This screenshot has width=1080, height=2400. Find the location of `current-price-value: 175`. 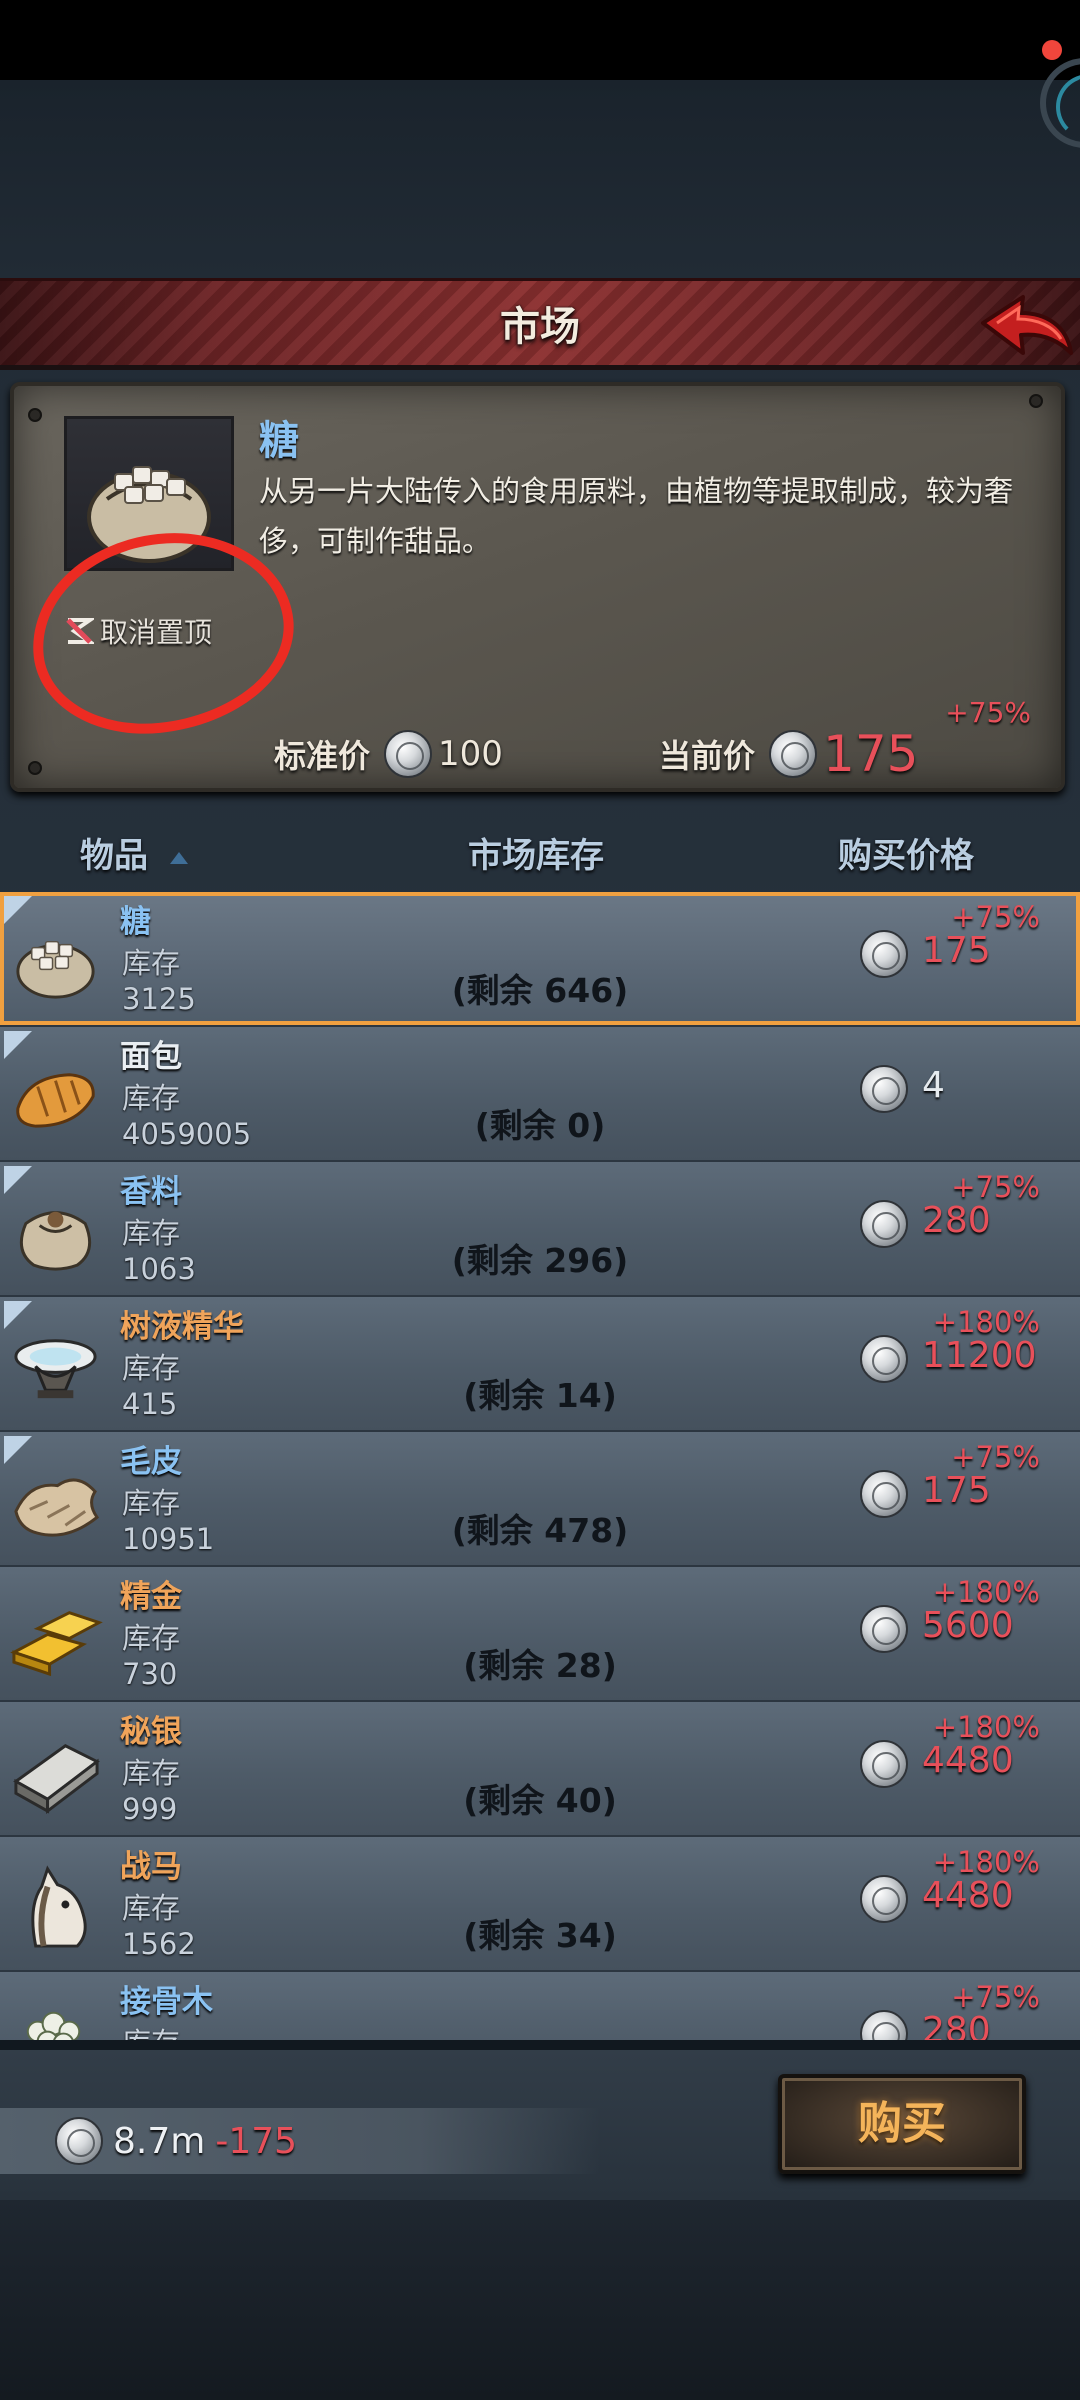

current-price-value: 175 is located at coordinates (871, 754).